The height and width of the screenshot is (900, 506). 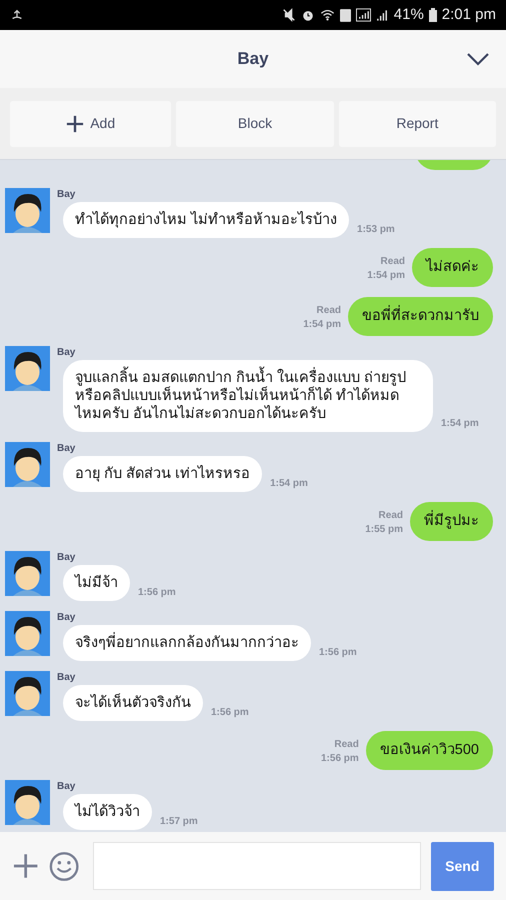 What do you see at coordinates (162, 474) in the screenshot?
I see `message-bubble: อายุ กับ สัดส่วน เท่าไหรหรอ` at bounding box center [162, 474].